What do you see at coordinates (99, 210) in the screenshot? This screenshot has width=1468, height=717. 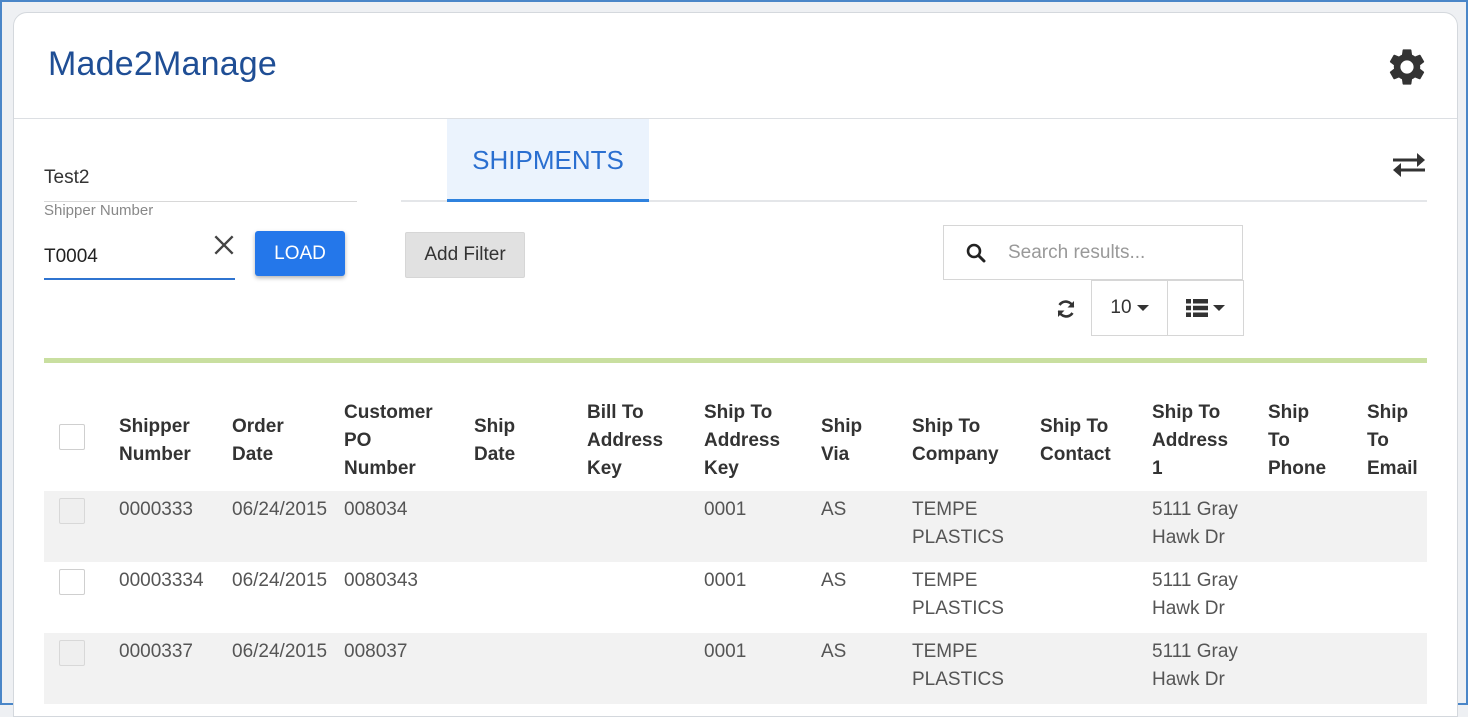 I see `shipper-number-label: Shipper Number` at bounding box center [99, 210].